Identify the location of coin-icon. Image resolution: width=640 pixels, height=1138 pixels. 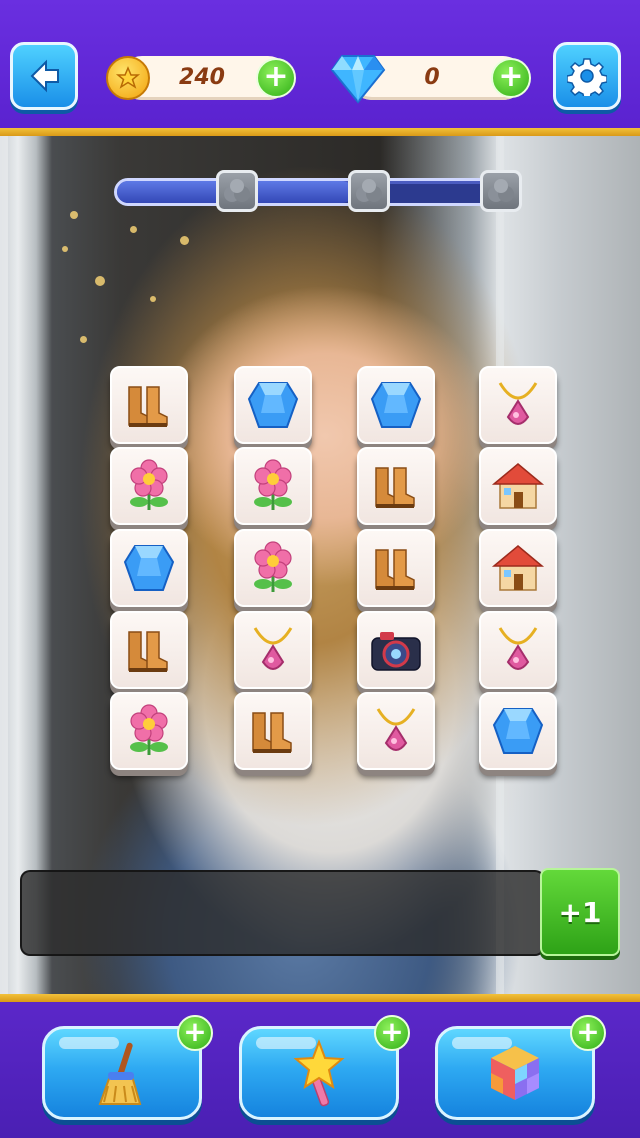
(128, 78).